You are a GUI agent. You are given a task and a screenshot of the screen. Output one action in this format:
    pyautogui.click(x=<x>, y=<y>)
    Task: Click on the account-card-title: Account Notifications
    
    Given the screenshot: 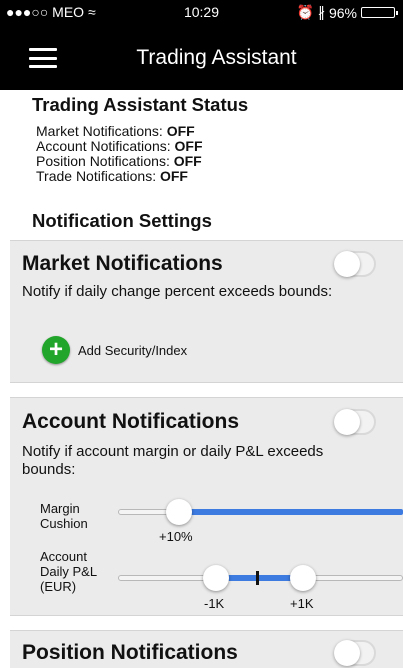 What is the action you would take?
    pyautogui.click(x=131, y=421)
    